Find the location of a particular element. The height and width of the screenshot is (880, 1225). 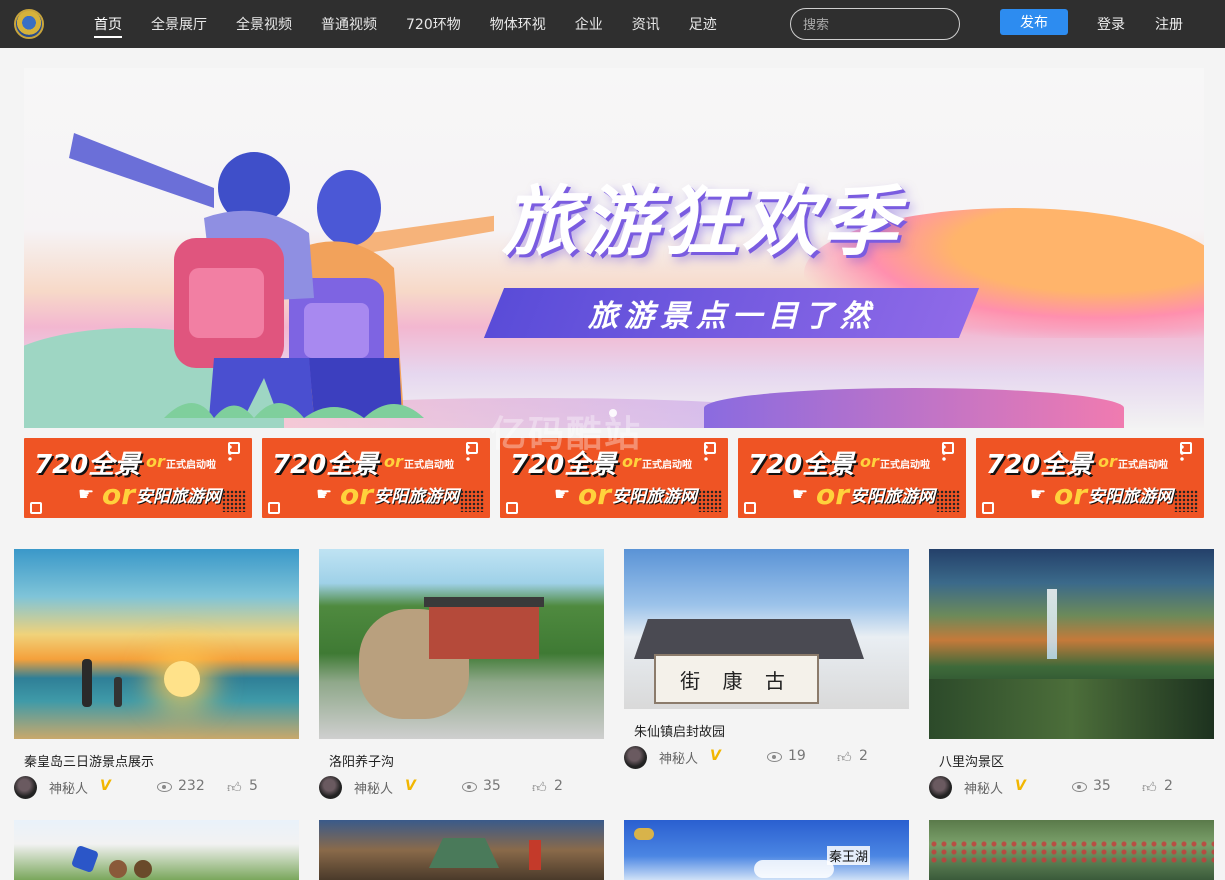

card-thumbnail: 秦王湖 is located at coordinates (766, 850).